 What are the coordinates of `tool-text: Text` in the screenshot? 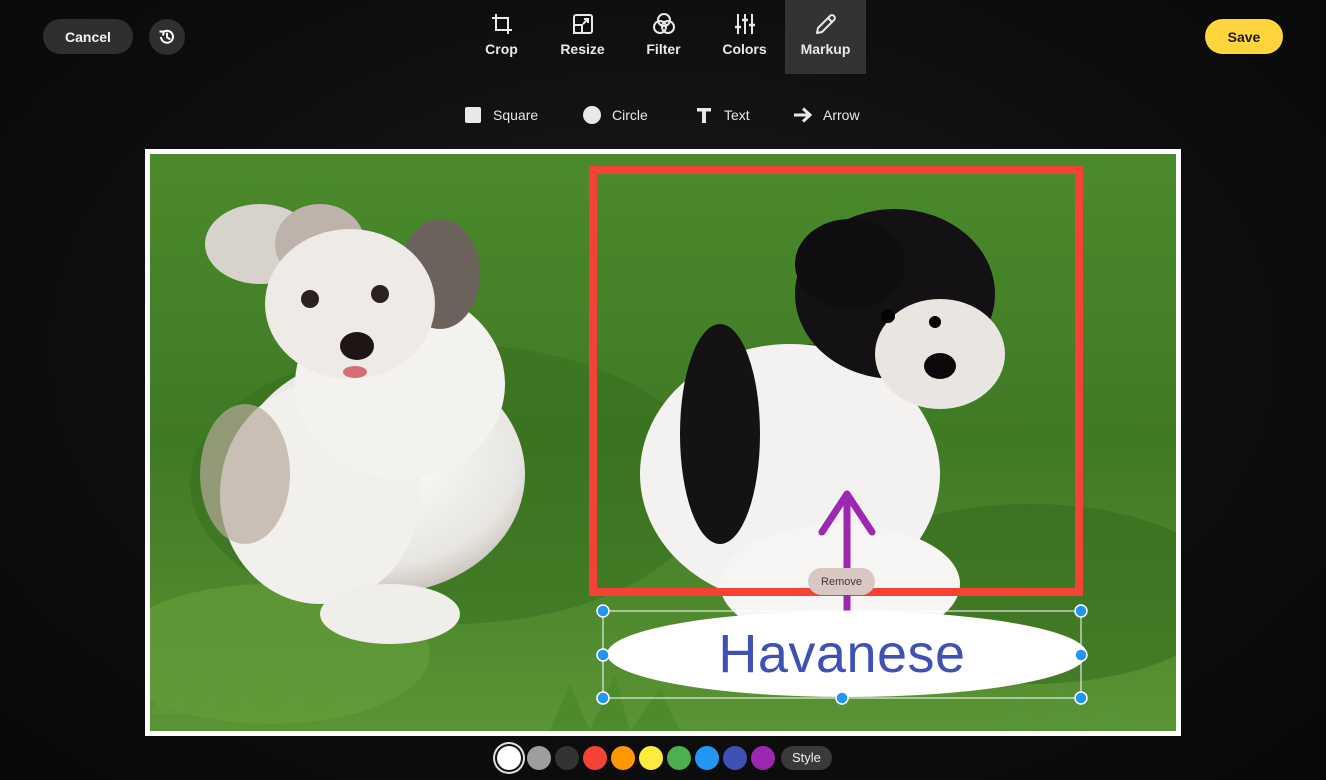 It's located at (722, 115).